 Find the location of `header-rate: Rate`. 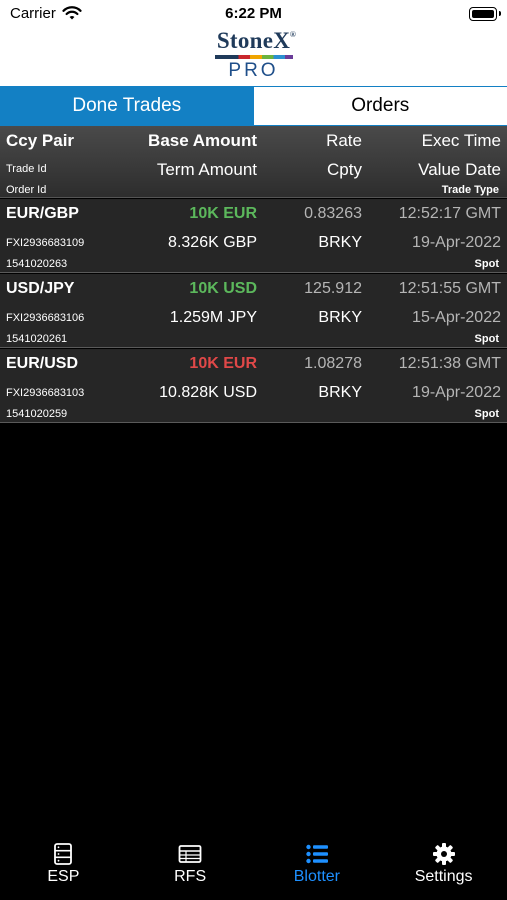

header-rate: Rate is located at coordinates (344, 140).